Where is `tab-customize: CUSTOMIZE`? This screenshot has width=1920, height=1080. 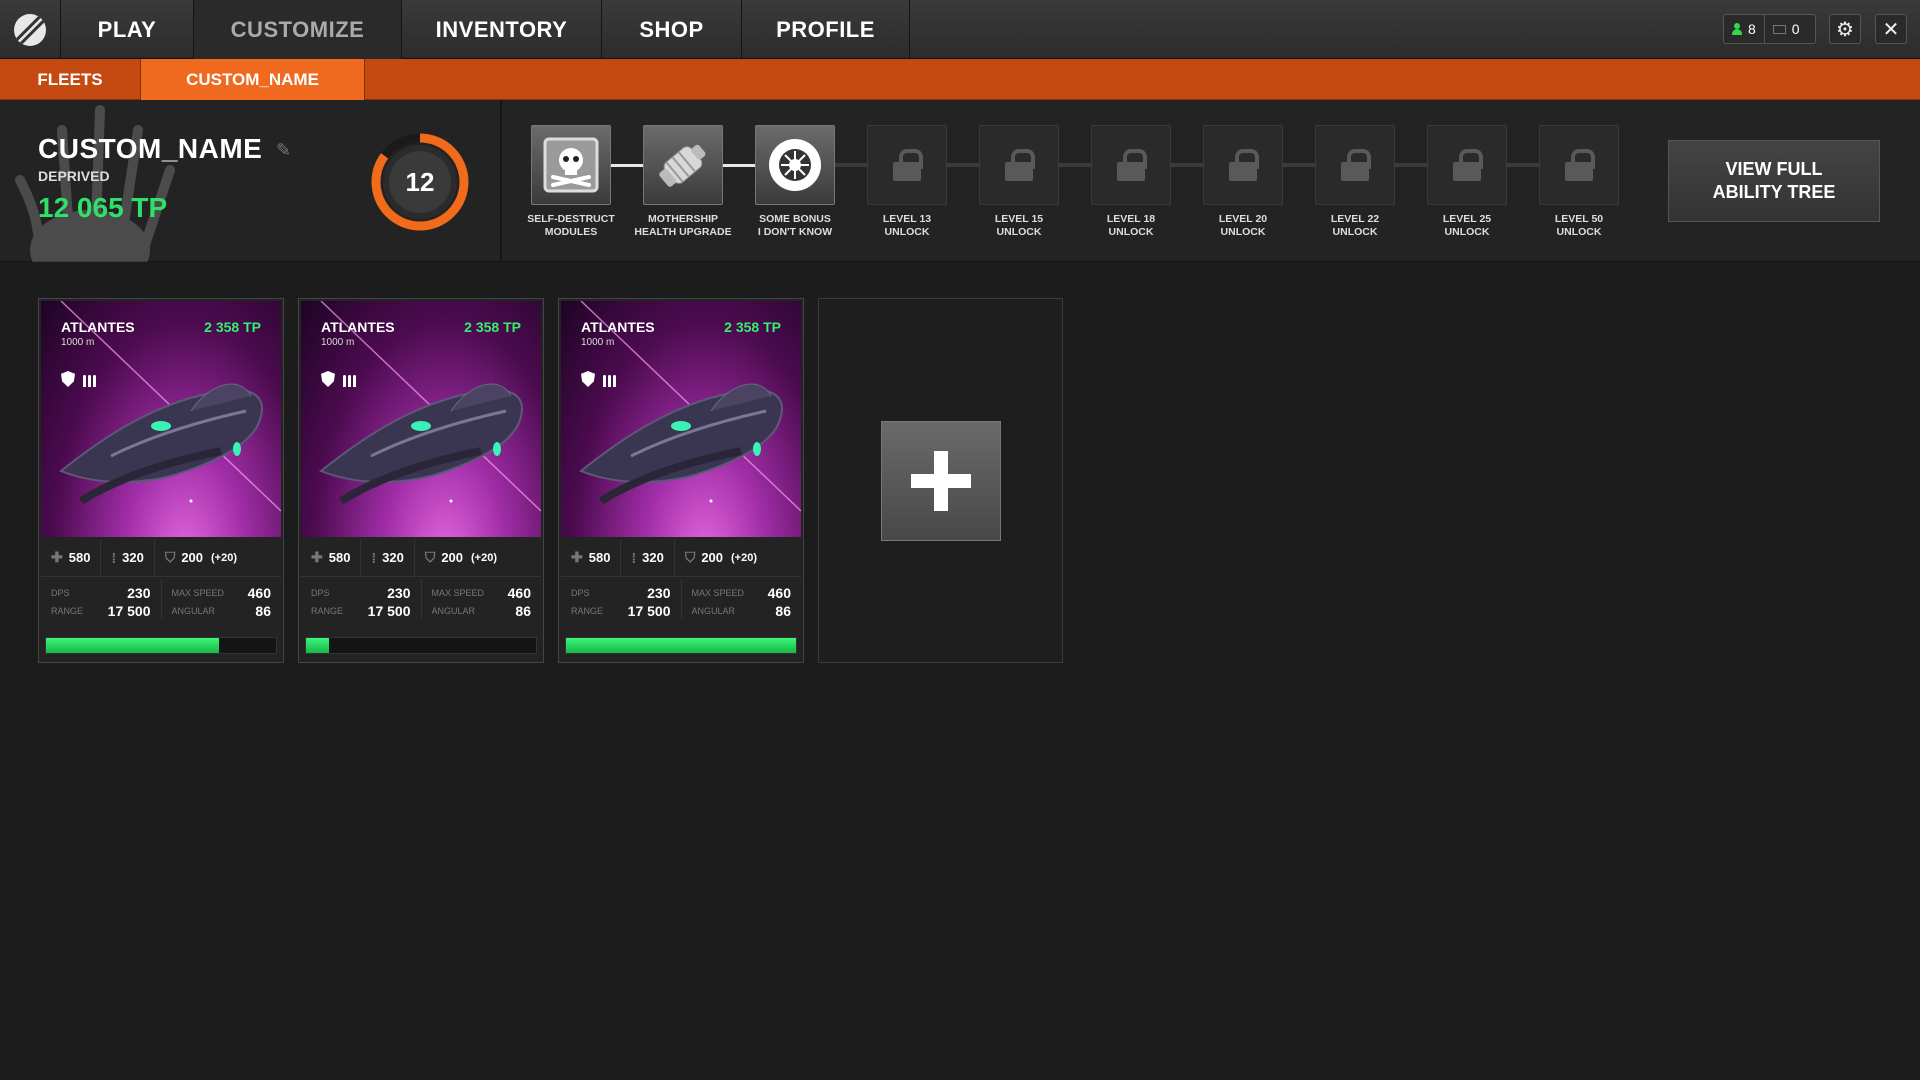
tab-customize: CUSTOMIZE is located at coordinates (298, 29).